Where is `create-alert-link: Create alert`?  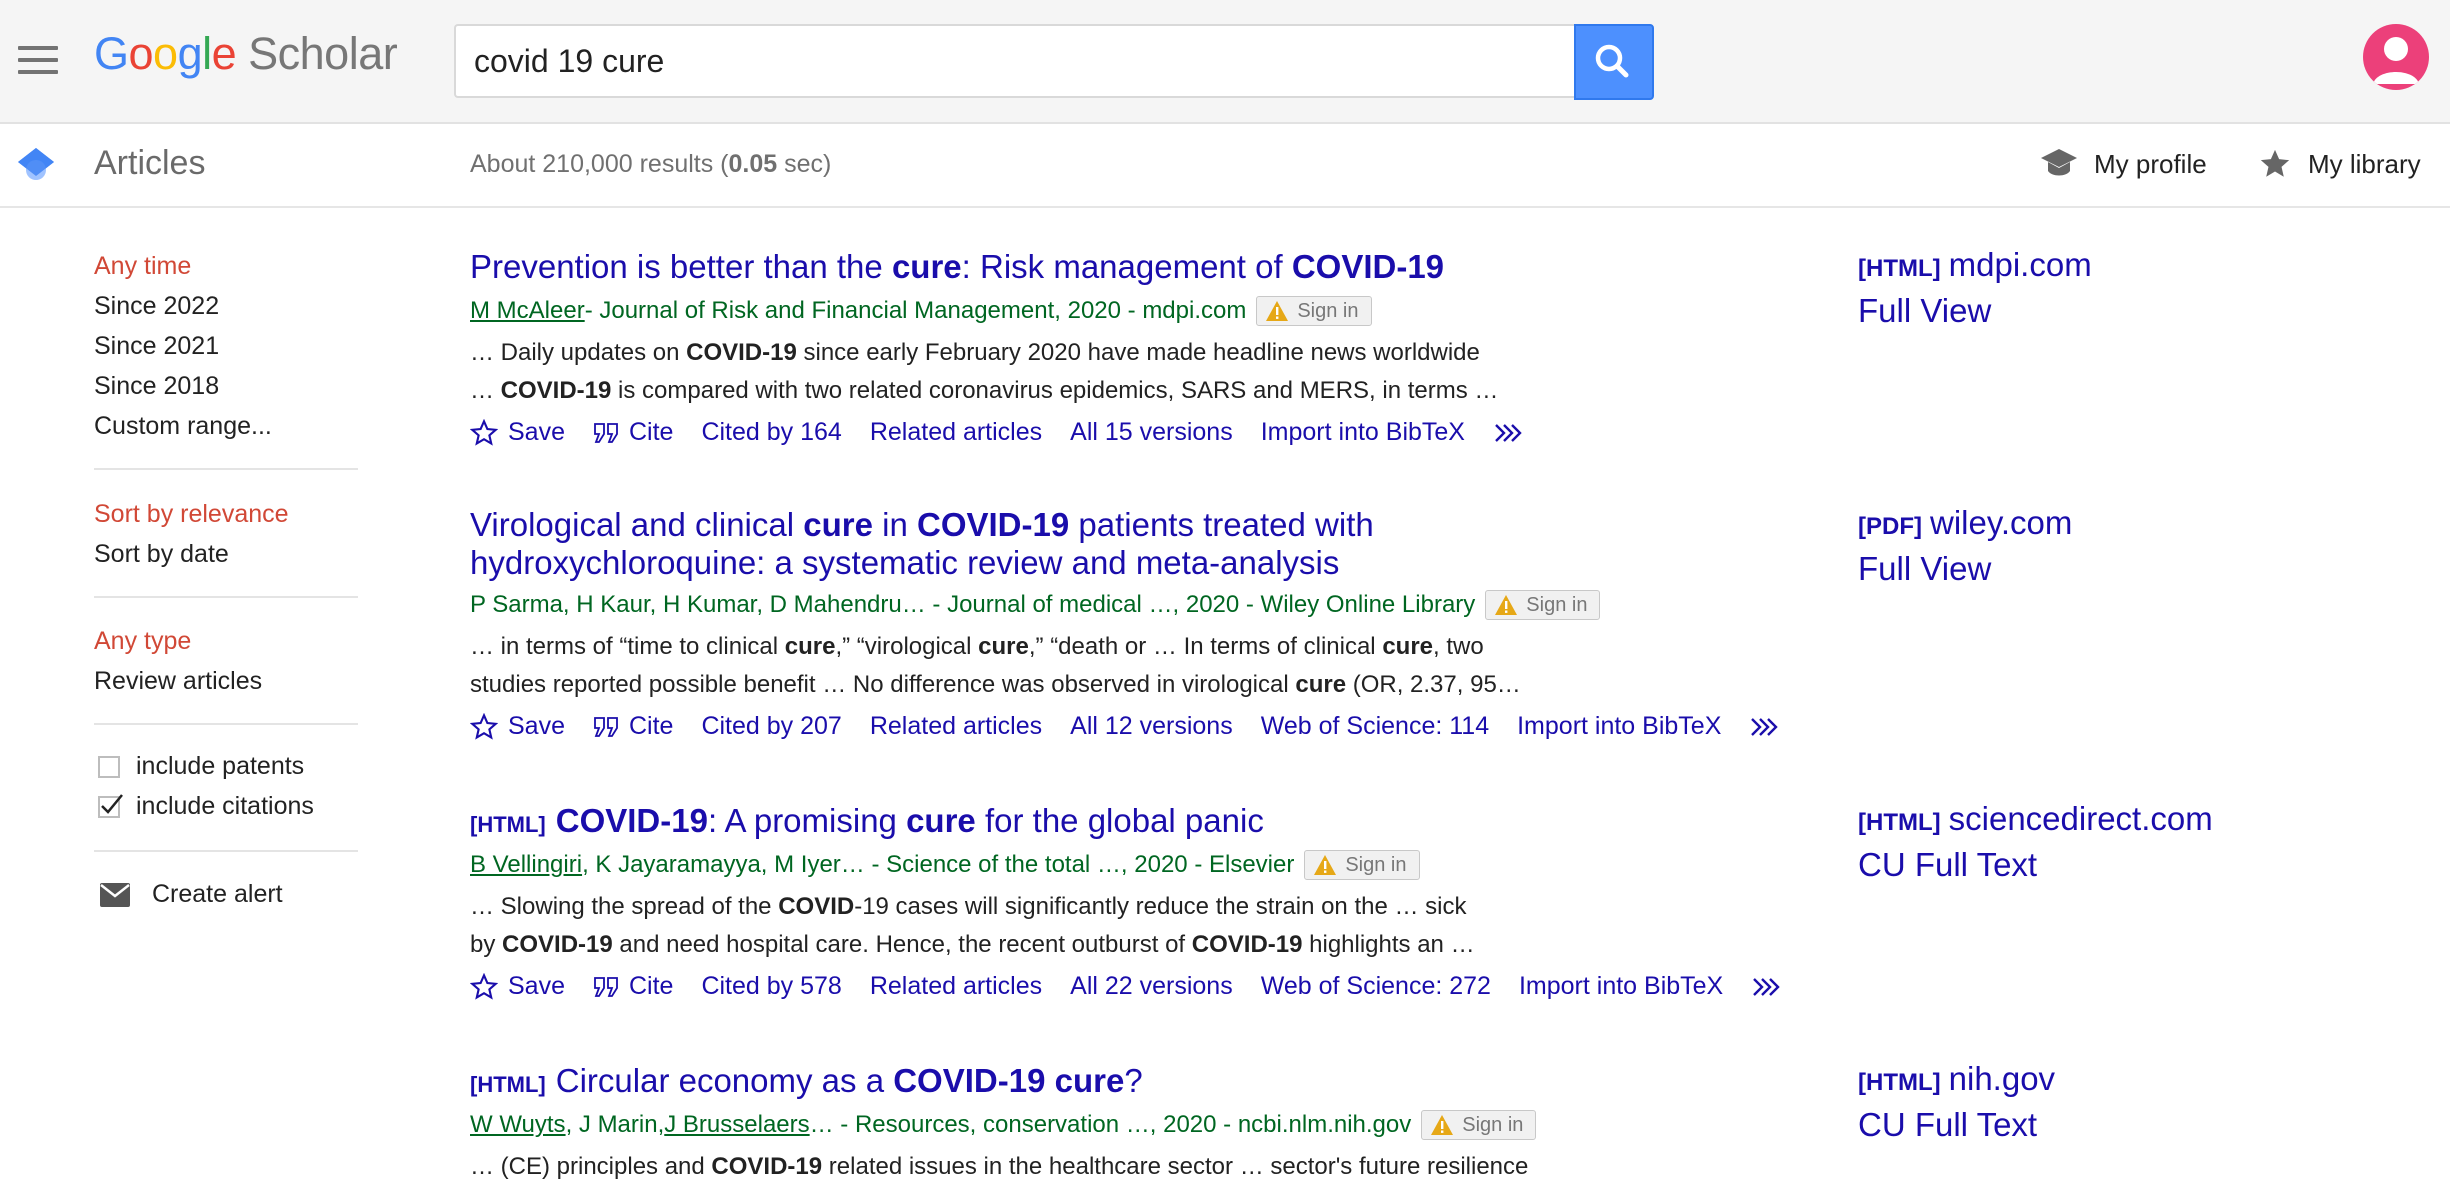 create-alert-link: Create alert is located at coordinates (191, 894).